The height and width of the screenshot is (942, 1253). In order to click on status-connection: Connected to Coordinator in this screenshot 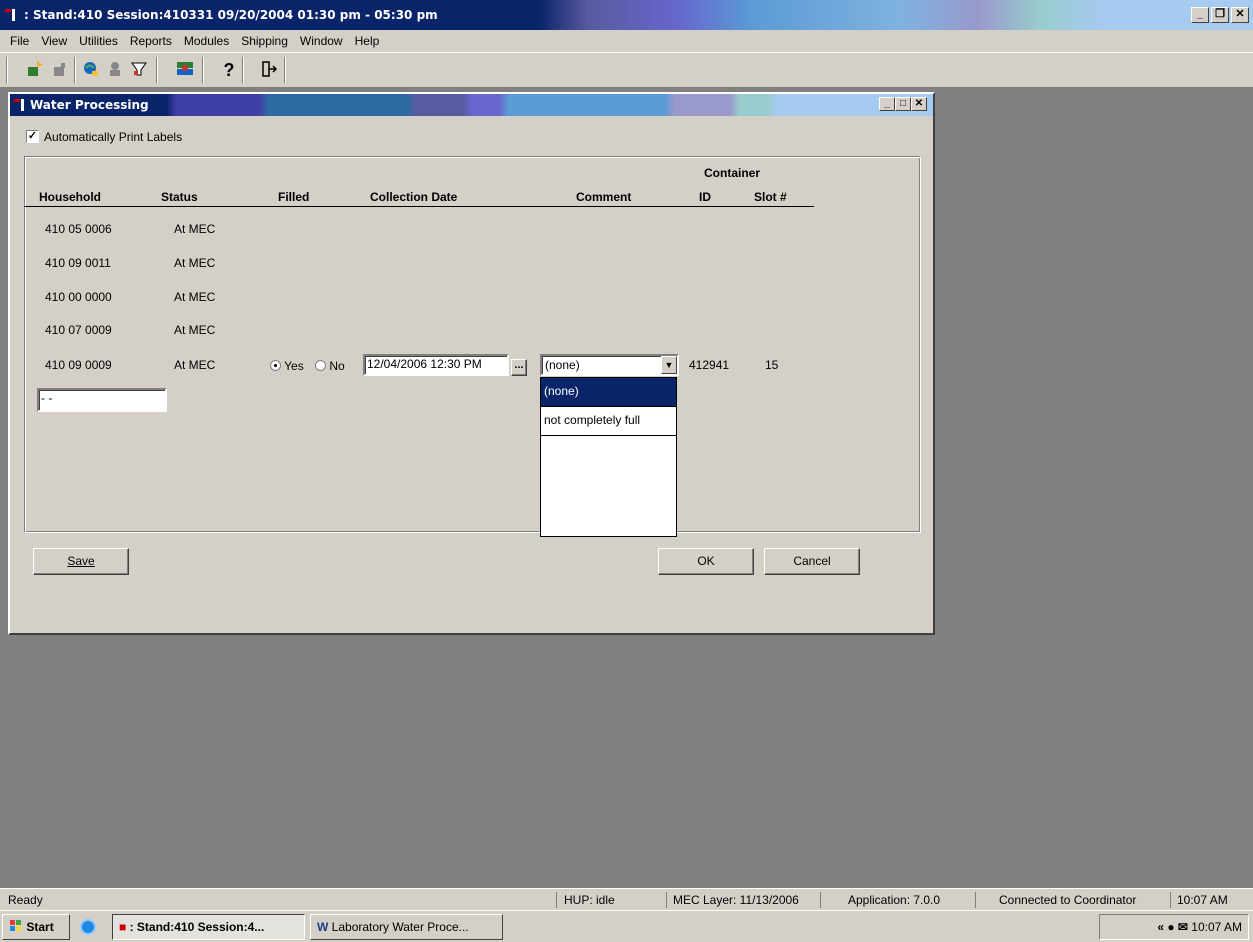, I will do `click(1068, 900)`.